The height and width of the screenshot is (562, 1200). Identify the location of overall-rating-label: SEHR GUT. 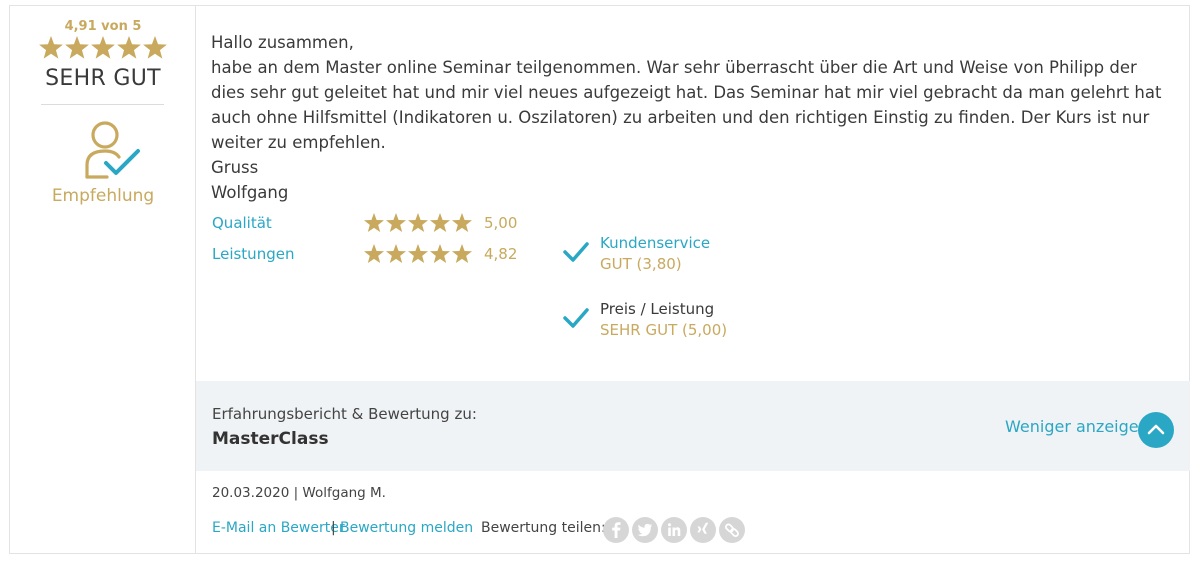
(103, 78).